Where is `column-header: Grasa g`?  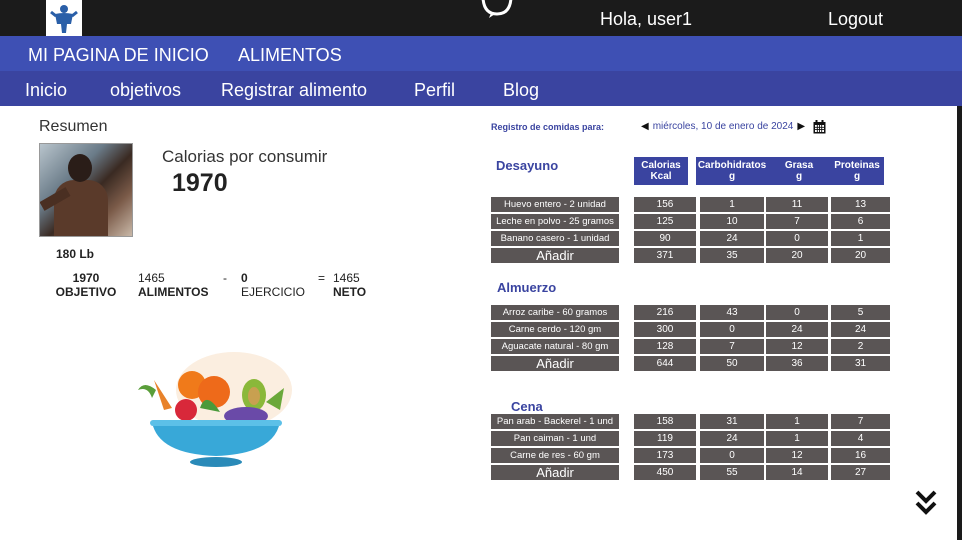
column-header: Grasa g is located at coordinates (799, 171).